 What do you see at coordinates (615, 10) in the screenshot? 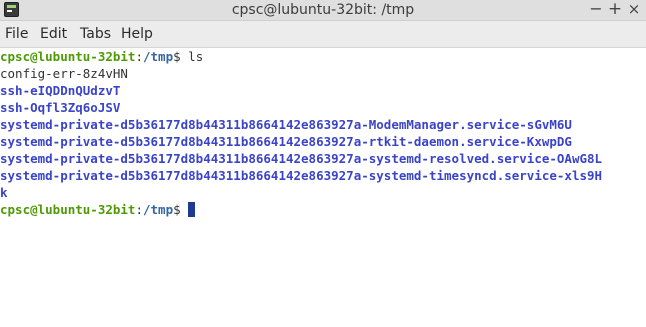
I see `maximize-icon: +` at bounding box center [615, 10].